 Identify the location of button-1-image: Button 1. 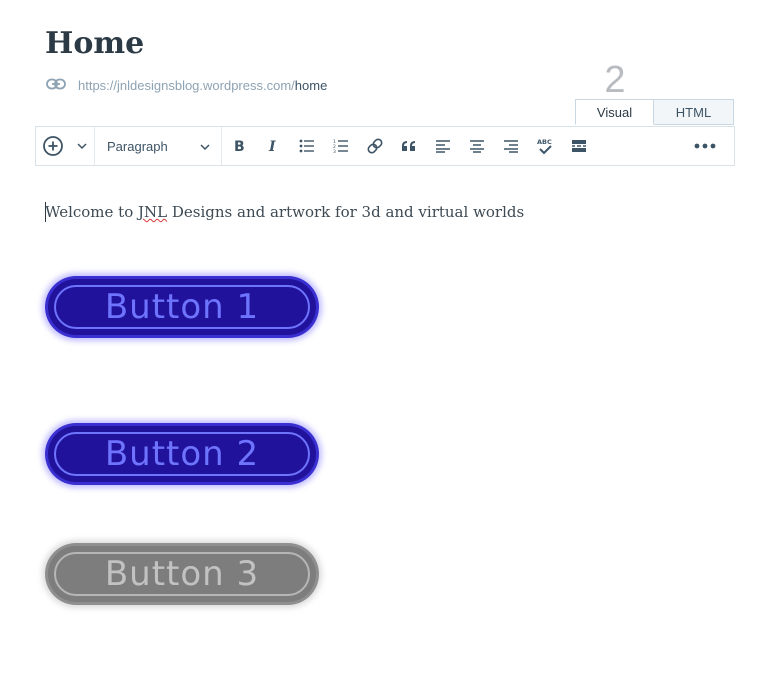
(182, 307).